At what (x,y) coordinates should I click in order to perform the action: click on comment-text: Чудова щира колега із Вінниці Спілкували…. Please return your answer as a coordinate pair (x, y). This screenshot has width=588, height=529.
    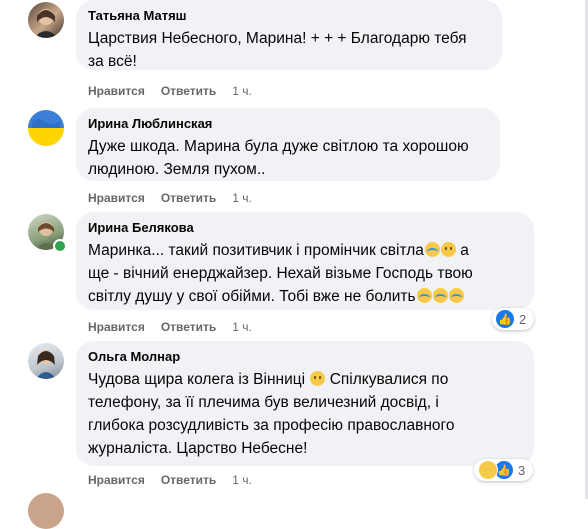
    Looking at the image, I should click on (305, 414).